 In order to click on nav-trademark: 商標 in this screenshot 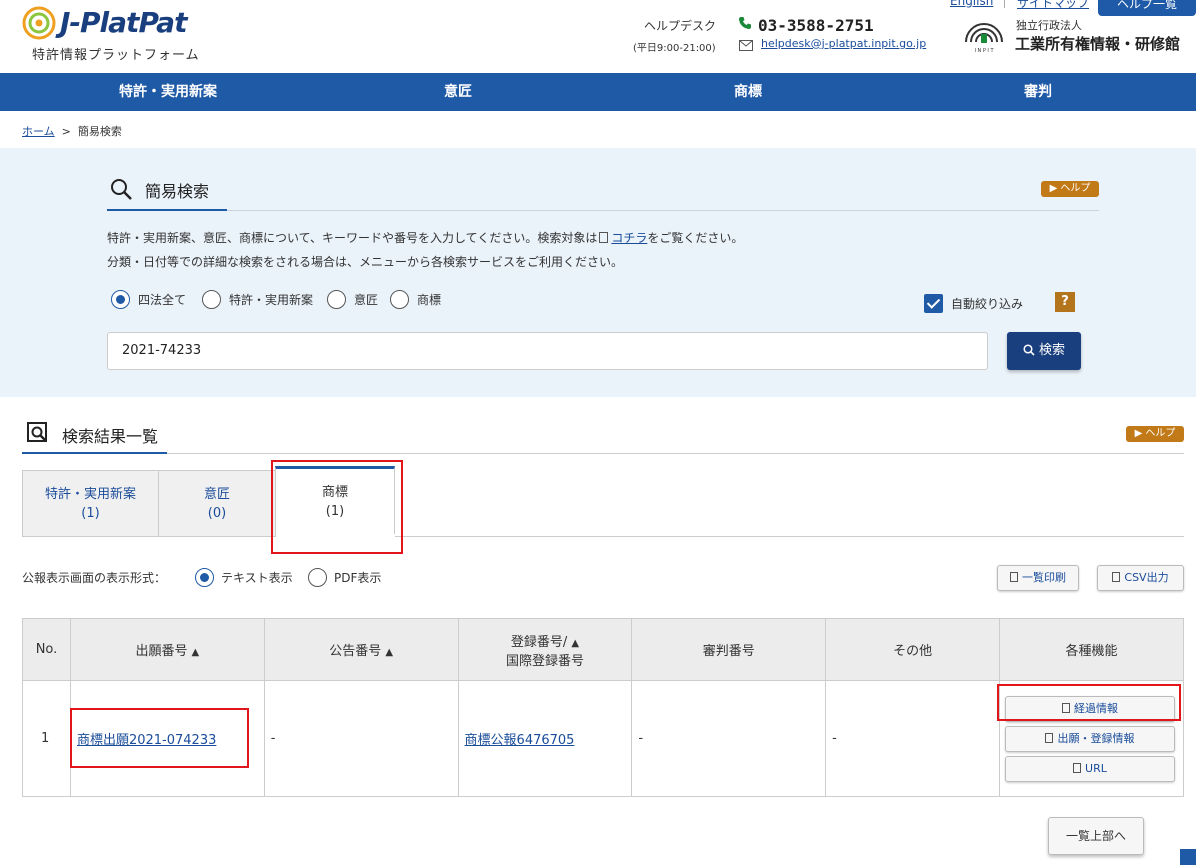, I will do `click(748, 92)`.